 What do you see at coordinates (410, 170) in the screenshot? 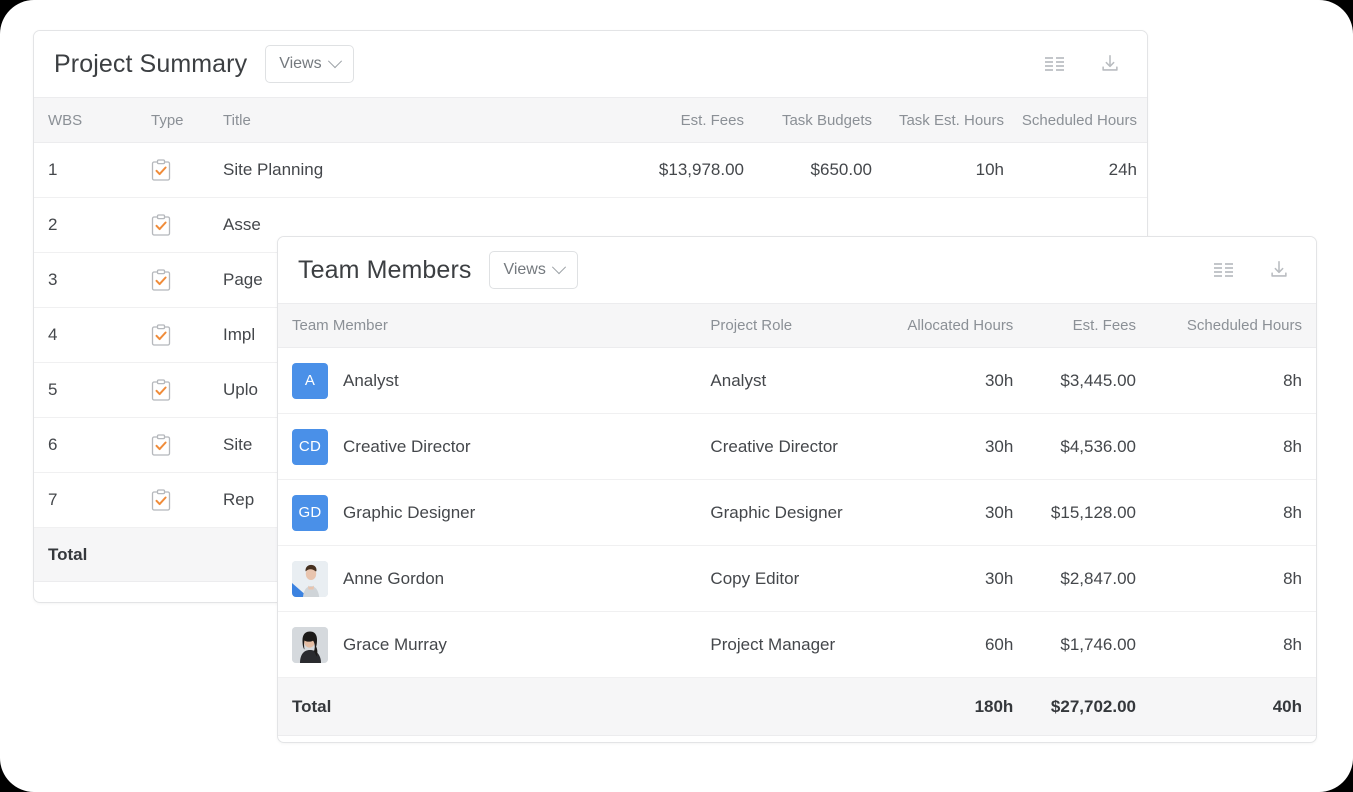
I see `cell-title: Site Planning` at bounding box center [410, 170].